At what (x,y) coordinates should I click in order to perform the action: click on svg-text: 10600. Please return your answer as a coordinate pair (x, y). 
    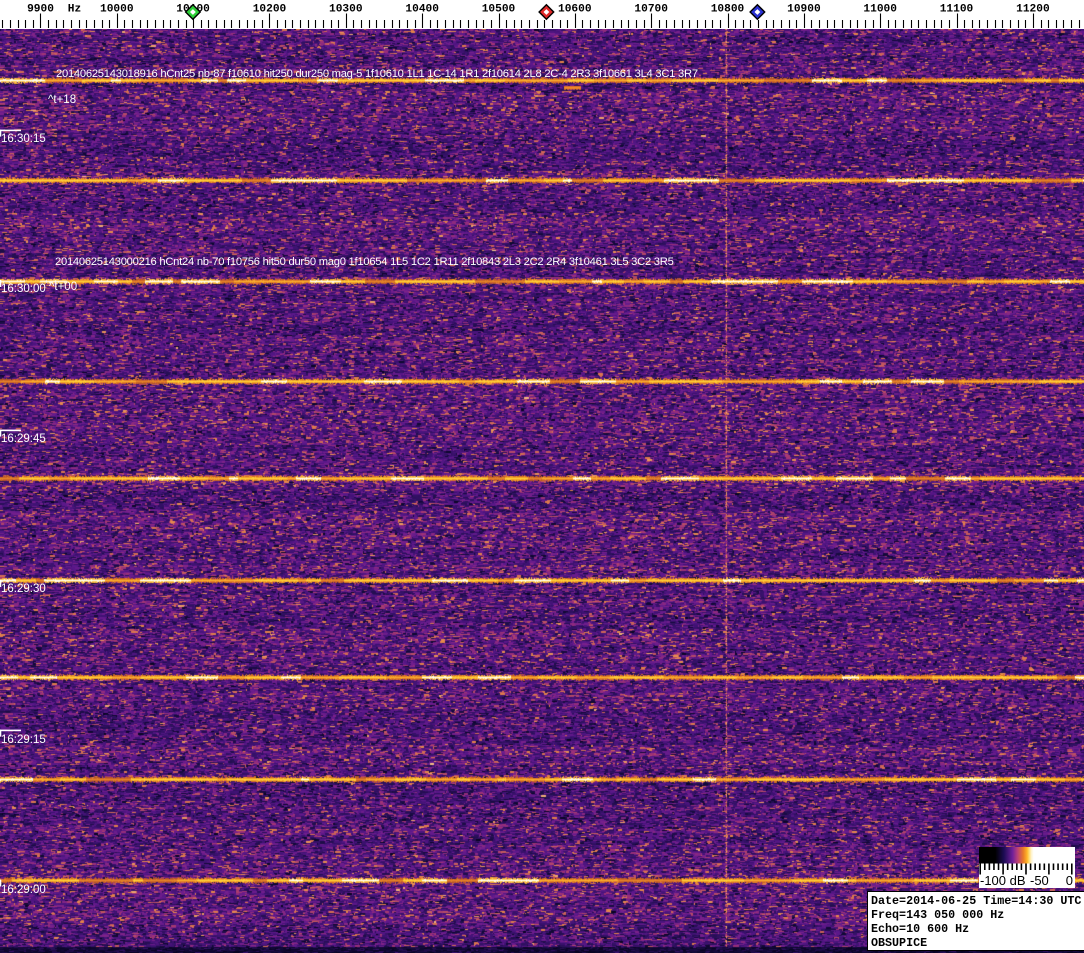
    Looking at the image, I should click on (575, 10).